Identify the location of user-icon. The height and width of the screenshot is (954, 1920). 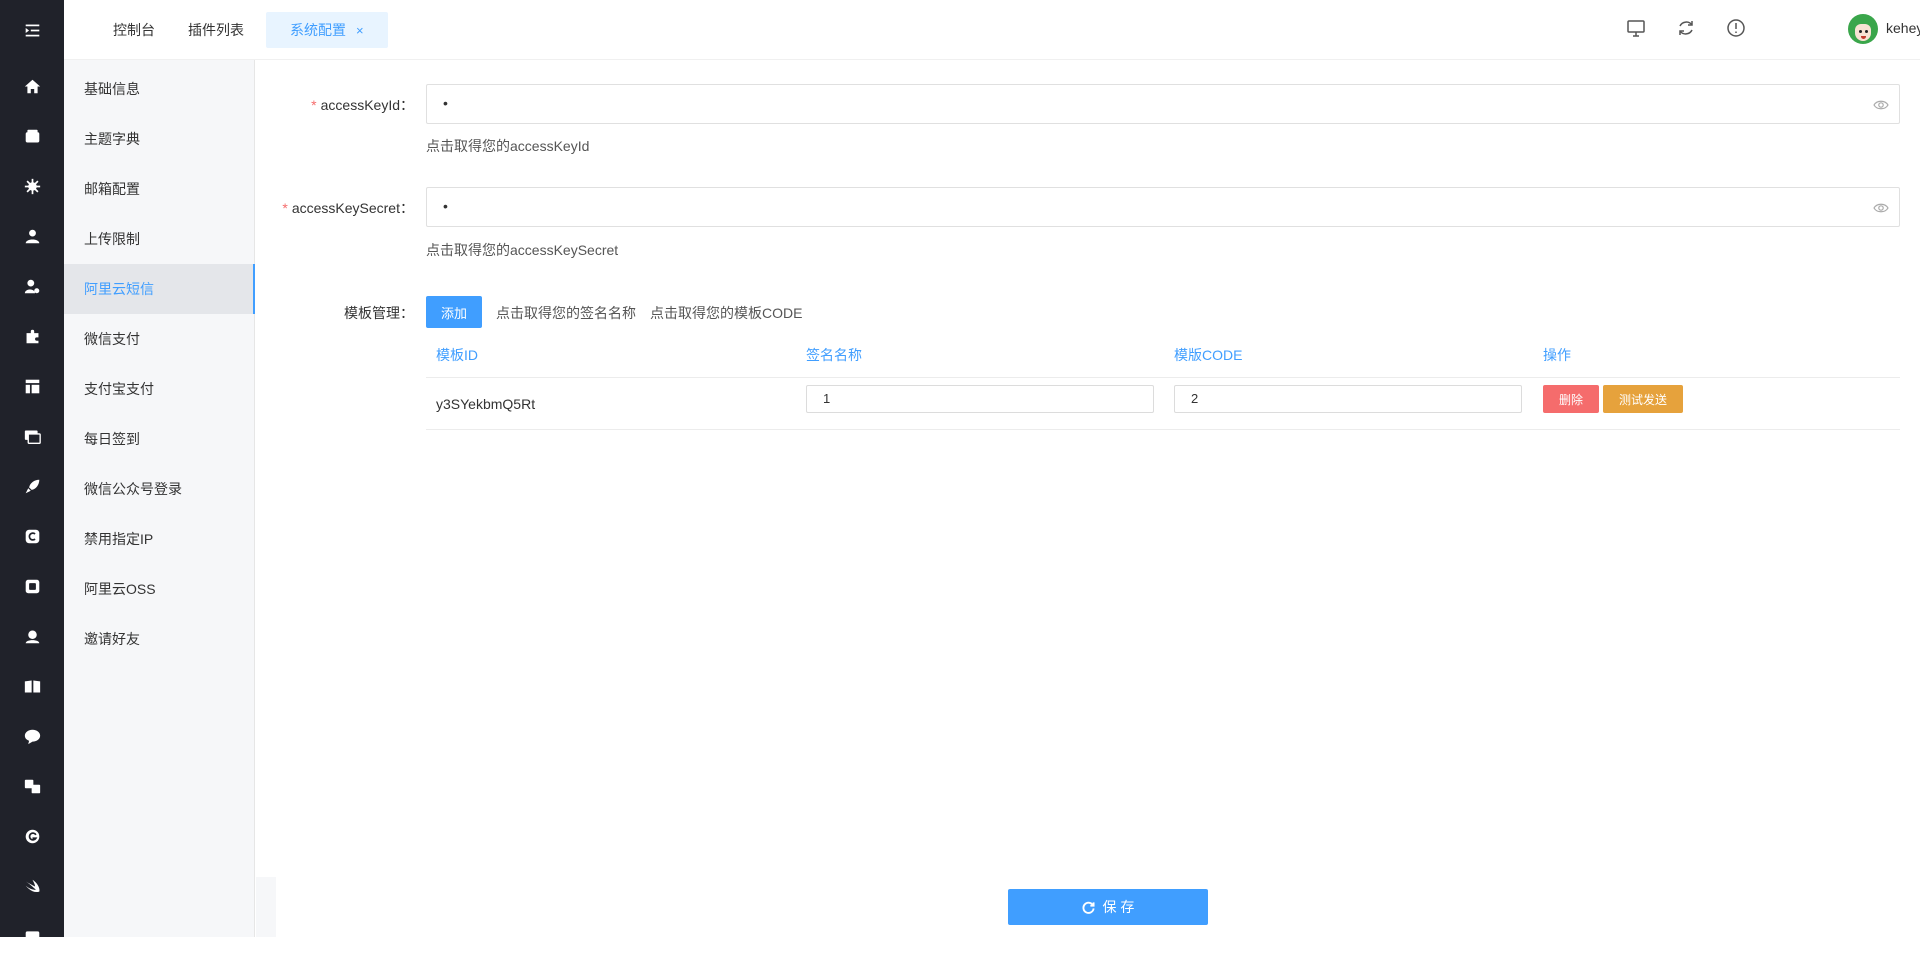
(32, 236).